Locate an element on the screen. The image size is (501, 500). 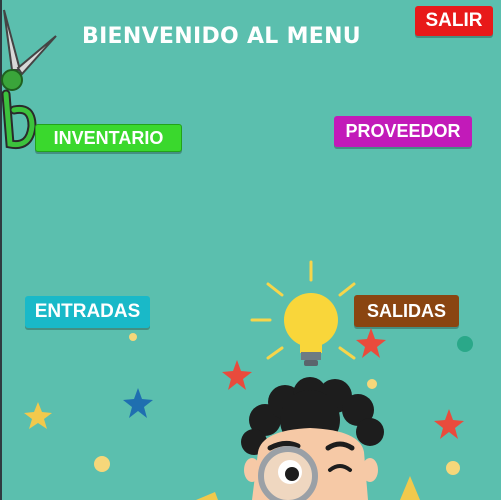
kid-with-magnifier-icon is located at coordinates (312, 438).